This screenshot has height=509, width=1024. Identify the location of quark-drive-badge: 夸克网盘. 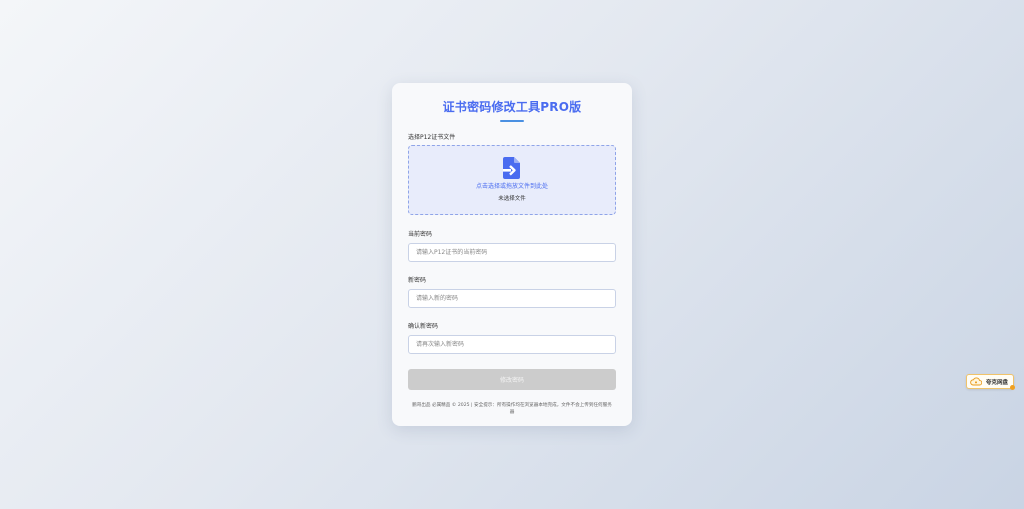
(990, 382).